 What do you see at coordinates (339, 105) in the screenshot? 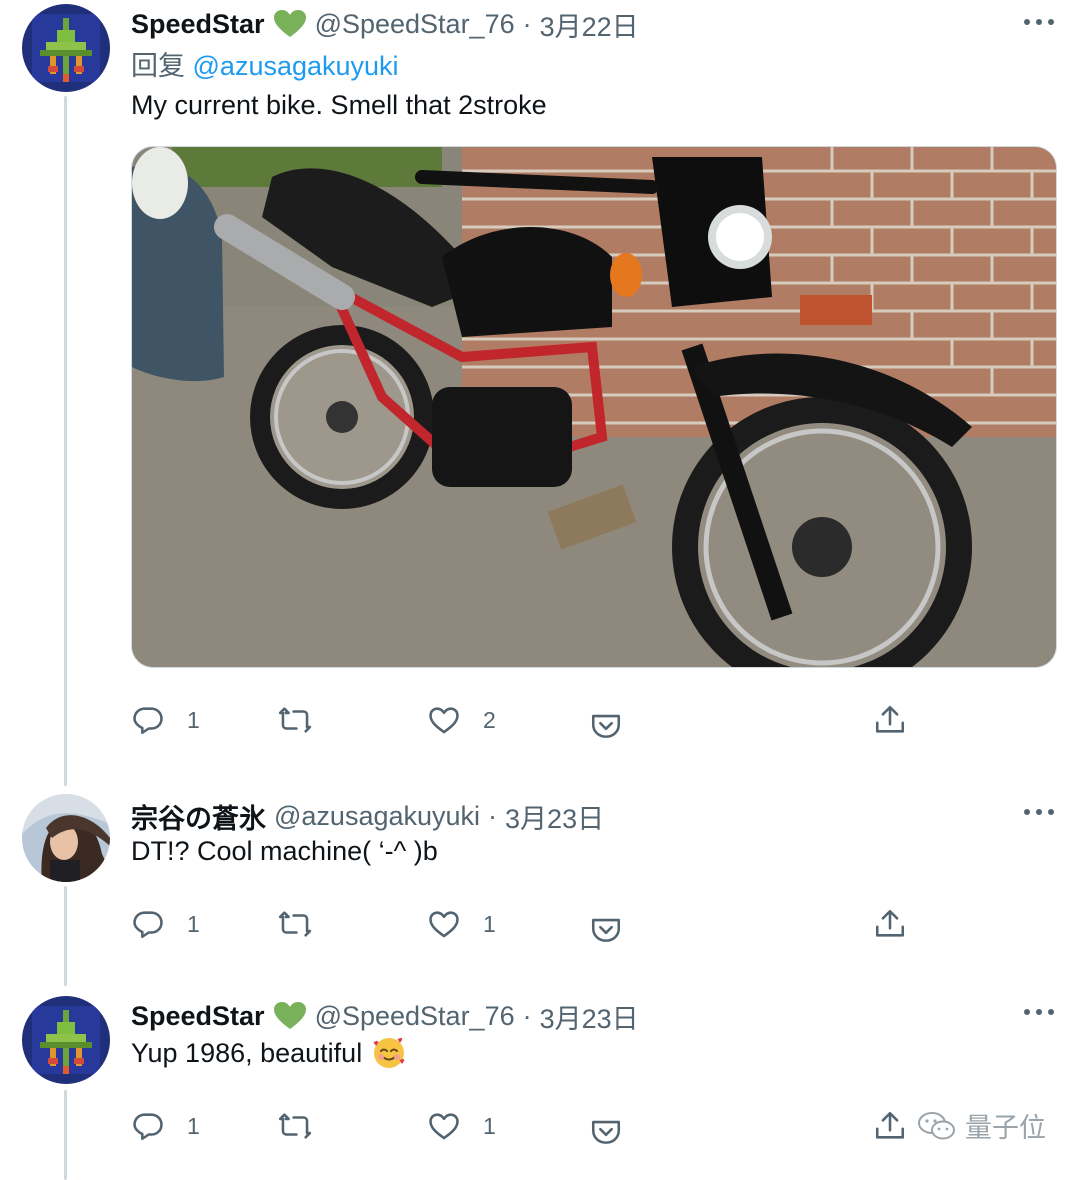
I see `tweet-text: My current bike. Smell that 2stroke` at bounding box center [339, 105].